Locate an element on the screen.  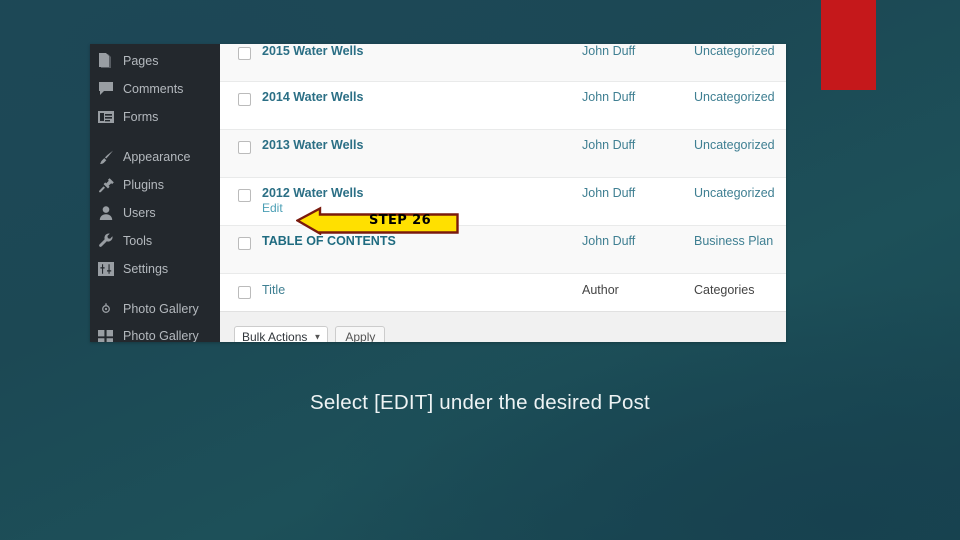
sidebar-item-settings: Settings is located at coordinates (155, 269).